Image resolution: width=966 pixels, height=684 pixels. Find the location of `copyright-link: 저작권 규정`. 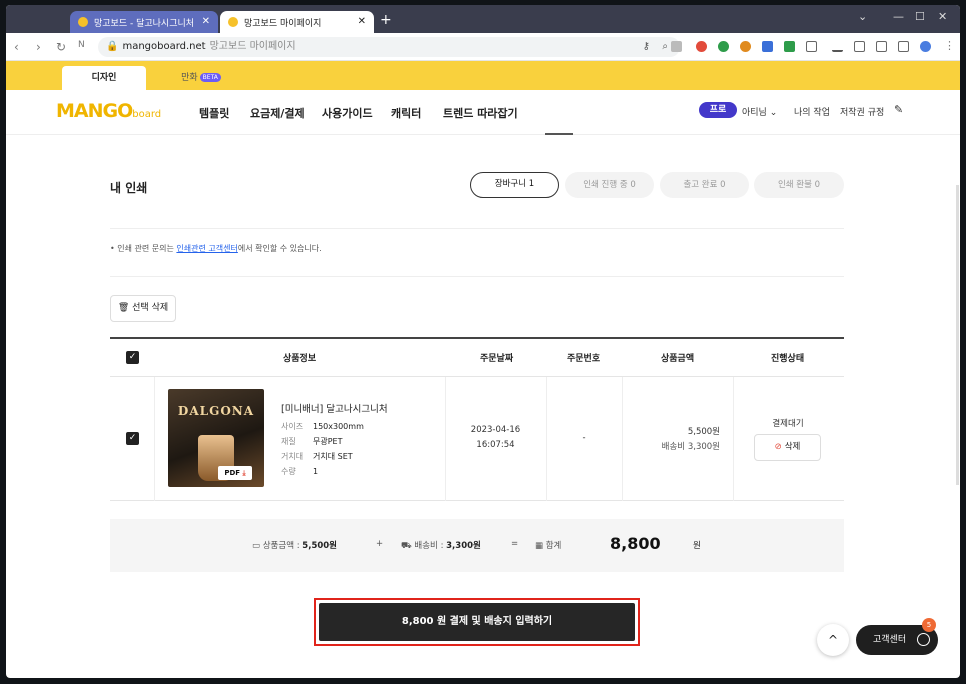

copyright-link: 저작권 규정 is located at coordinates (862, 111).